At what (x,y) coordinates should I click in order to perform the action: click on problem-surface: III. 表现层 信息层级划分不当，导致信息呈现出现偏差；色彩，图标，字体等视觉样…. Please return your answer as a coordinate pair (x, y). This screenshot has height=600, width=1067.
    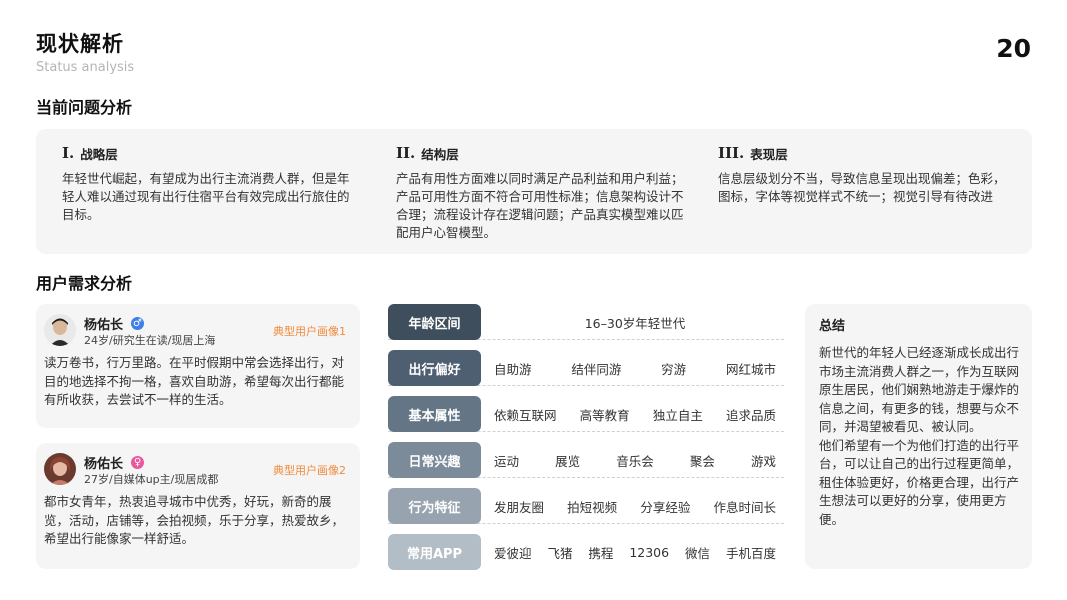
    Looking at the image, I should click on (863, 175).